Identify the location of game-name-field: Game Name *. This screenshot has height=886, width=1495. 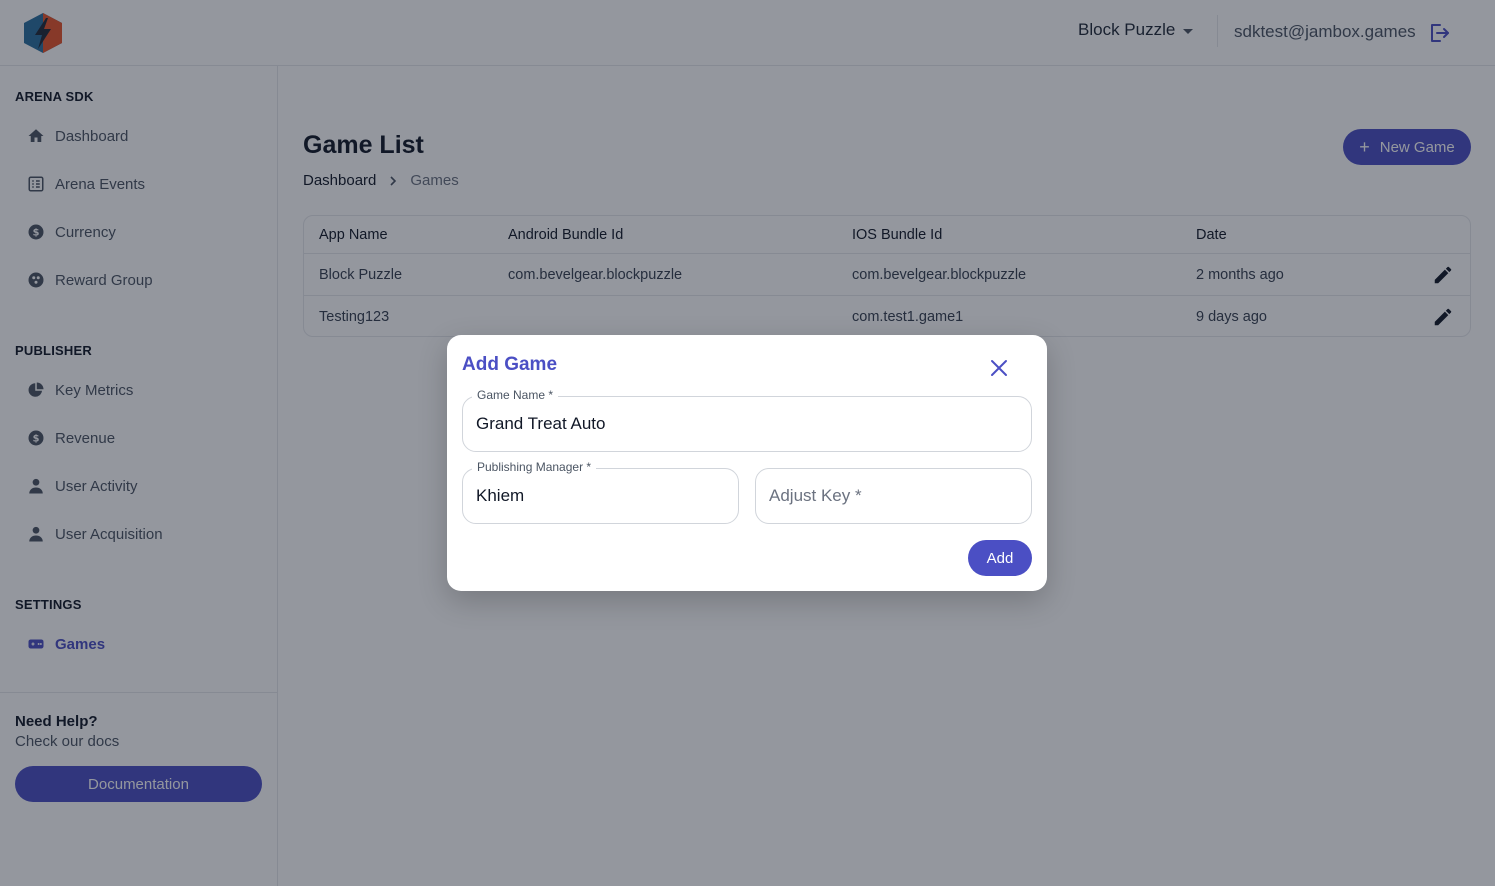
(747, 420).